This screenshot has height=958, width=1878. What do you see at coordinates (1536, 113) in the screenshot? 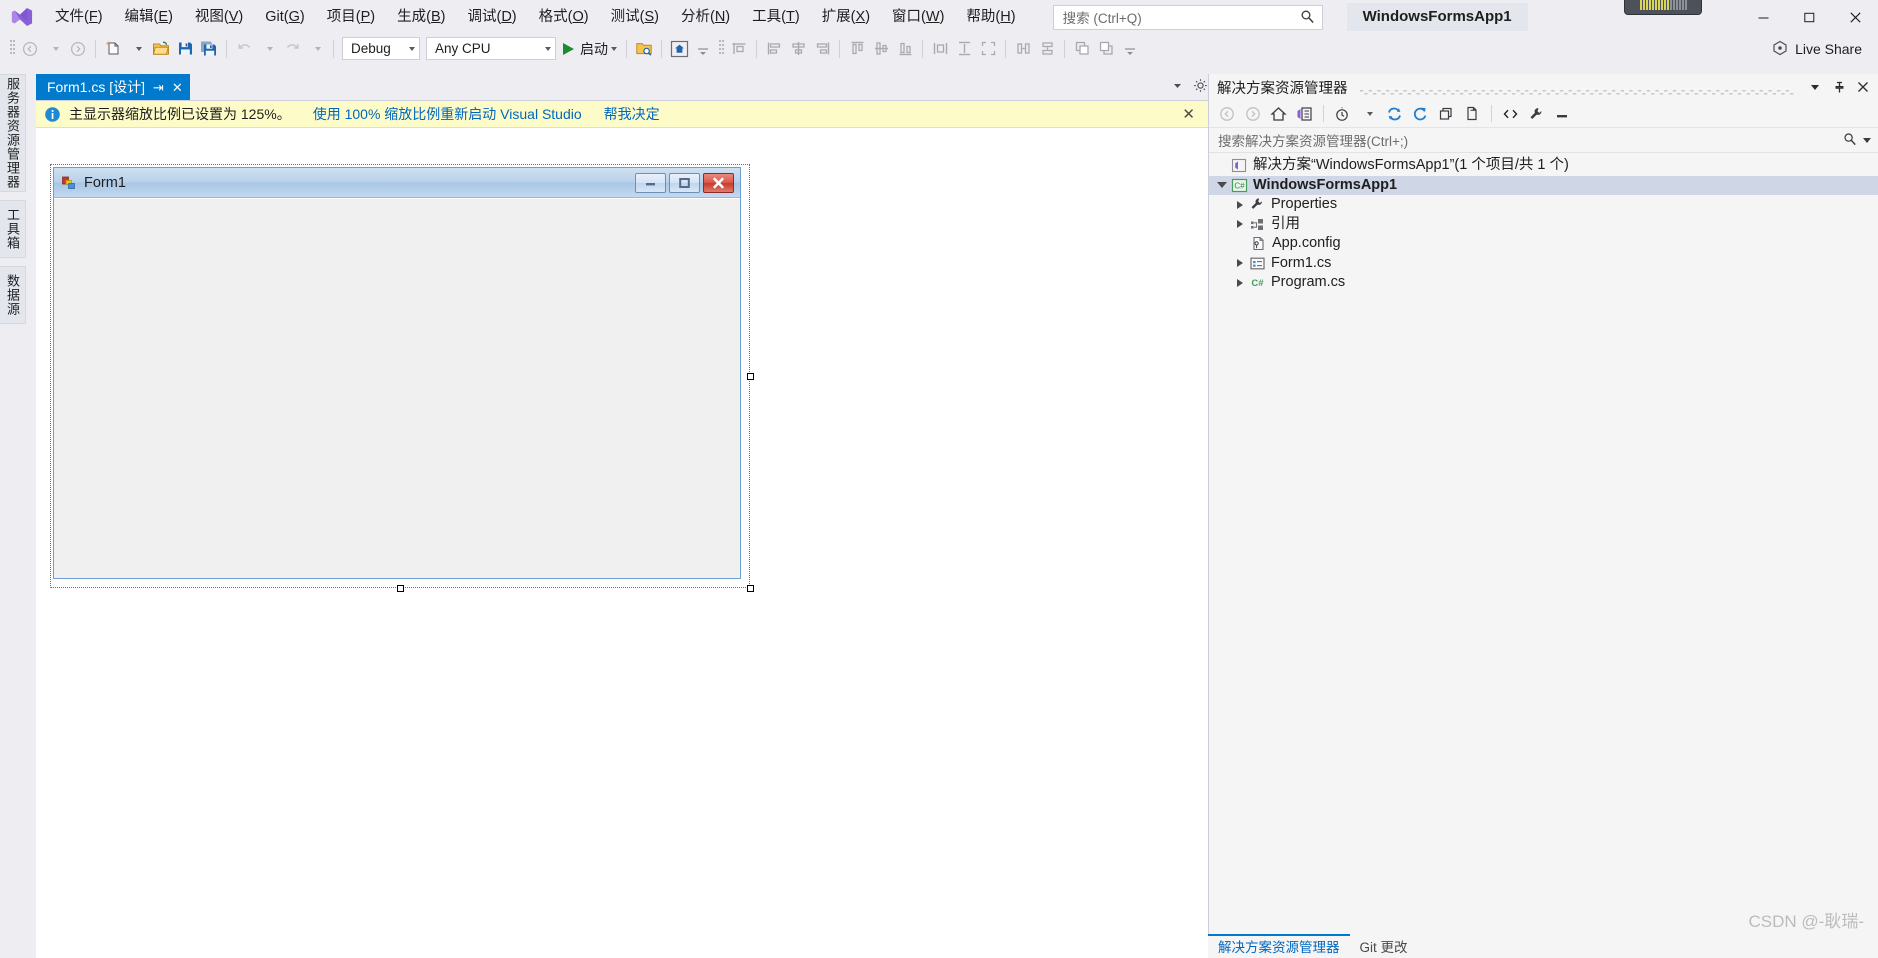
I see `properties-icon` at bounding box center [1536, 113].